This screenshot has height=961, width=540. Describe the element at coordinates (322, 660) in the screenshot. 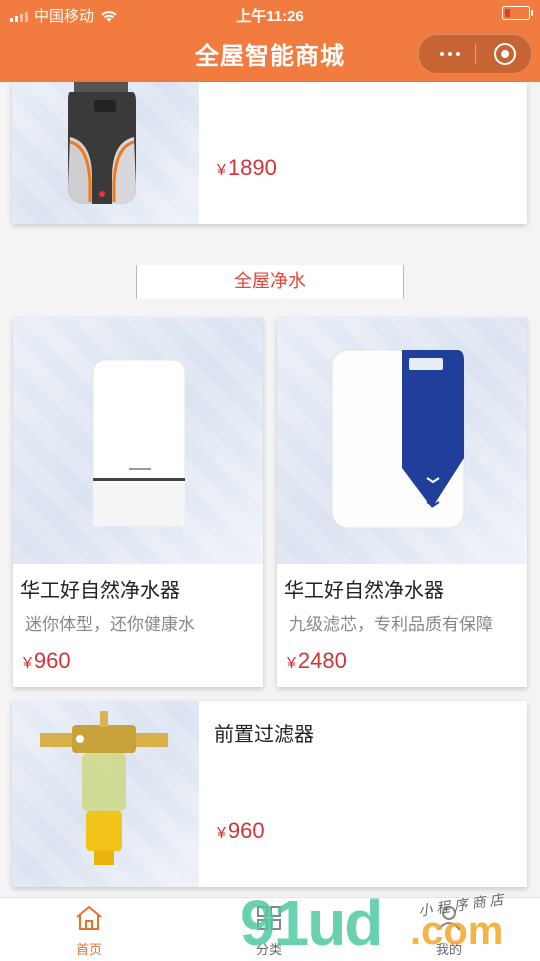

I see `price-value: 2480` at that location.